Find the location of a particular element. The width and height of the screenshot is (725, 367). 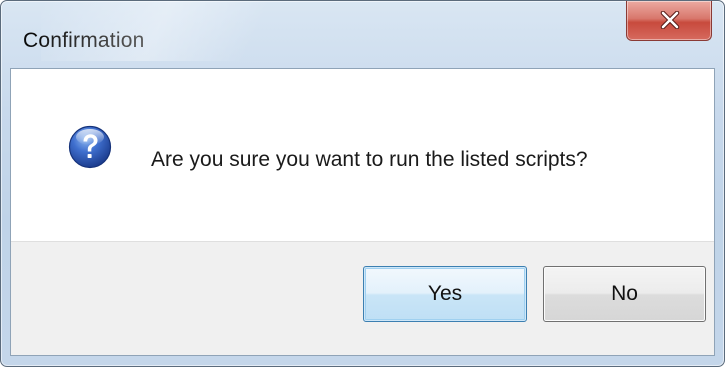

no-button-label: No is located at coordinates (624, 293).